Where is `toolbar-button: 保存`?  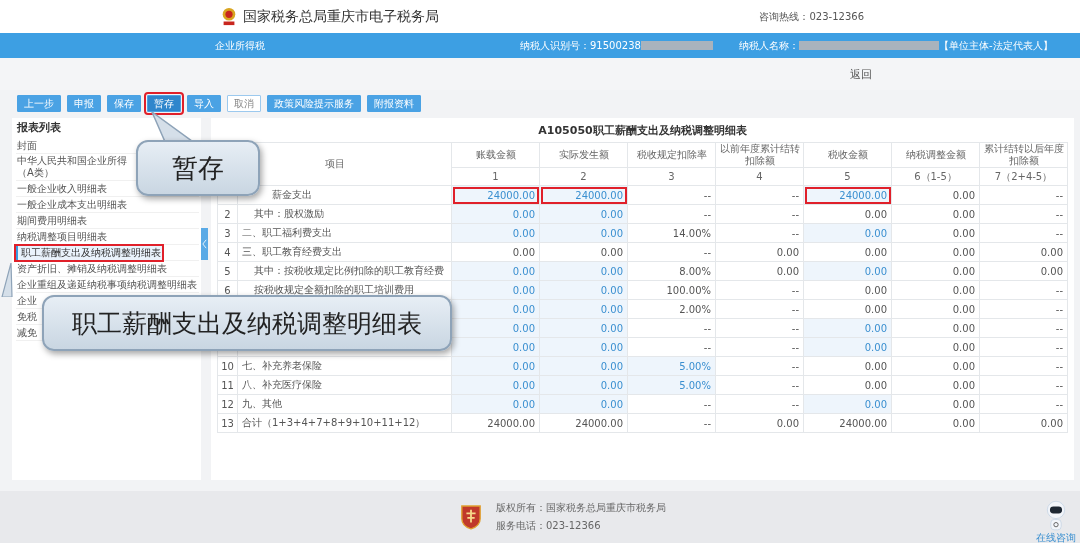 toolbar-button: 保存 is located at coordinates (124, 103).